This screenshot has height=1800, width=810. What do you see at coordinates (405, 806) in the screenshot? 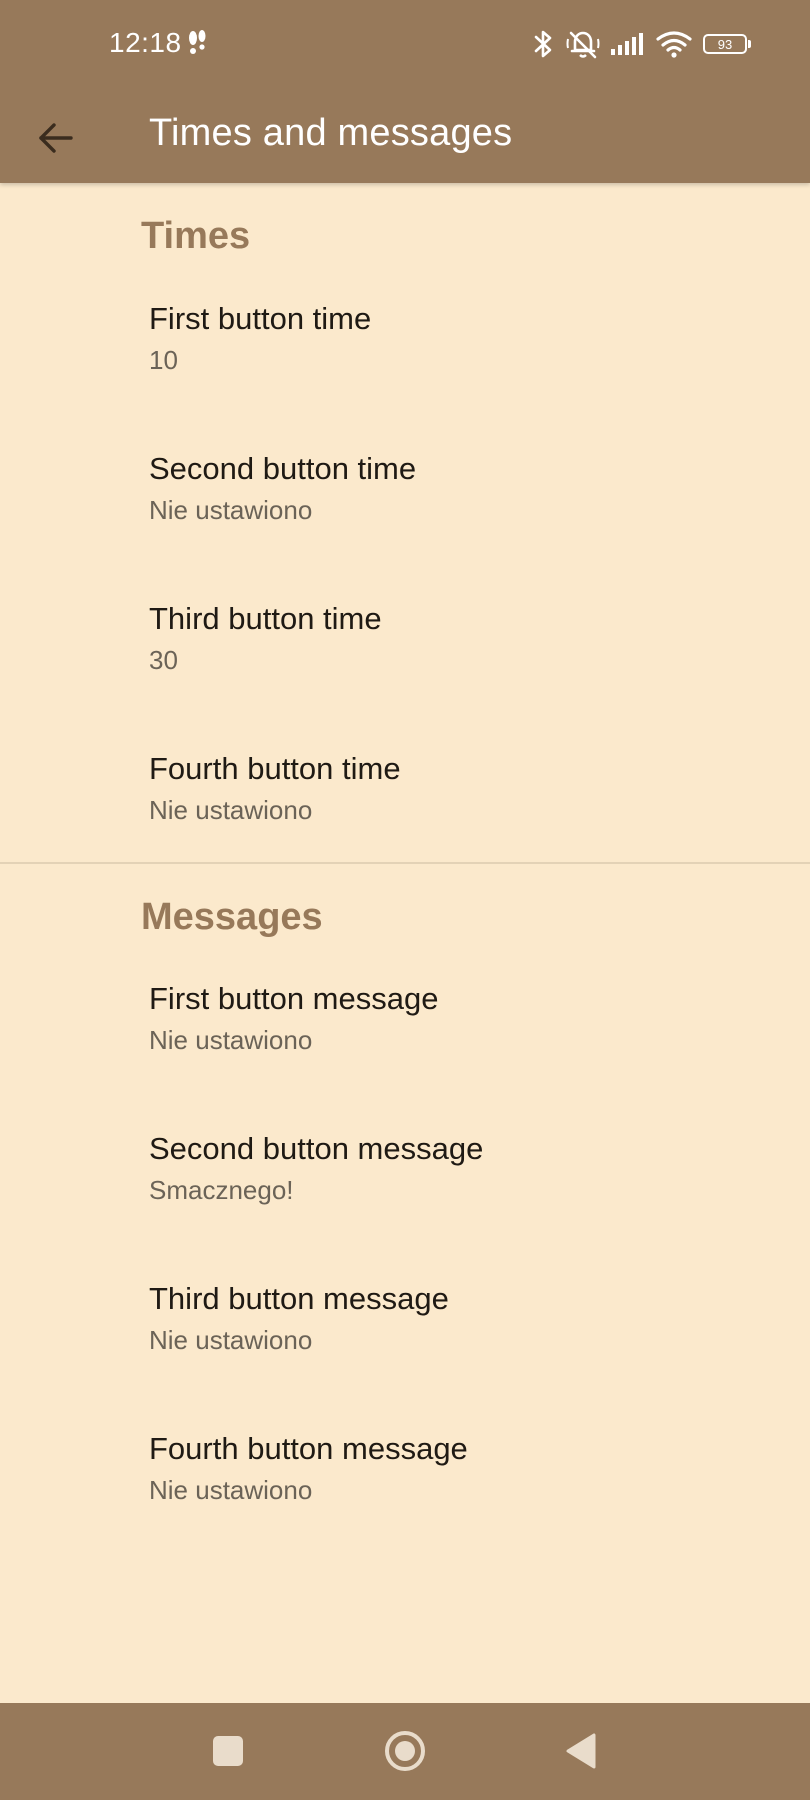
I see `pref-fourth-button-time: Fourth button time Nie ustawiono` at bounding box center [405, 806].